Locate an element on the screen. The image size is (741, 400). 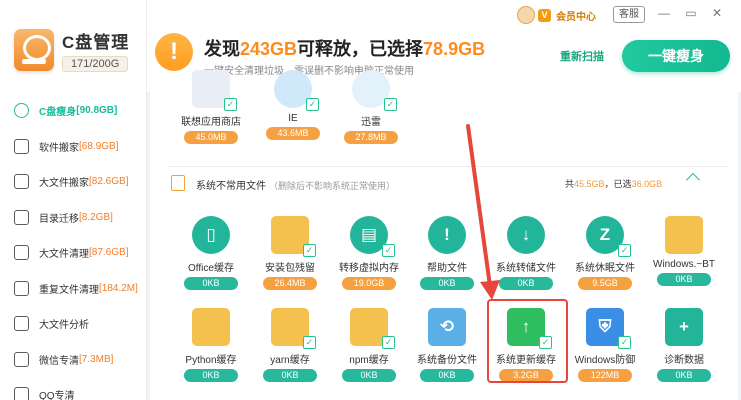
lenovo-store-icon: ✓ is located at coordinates (214, 90).